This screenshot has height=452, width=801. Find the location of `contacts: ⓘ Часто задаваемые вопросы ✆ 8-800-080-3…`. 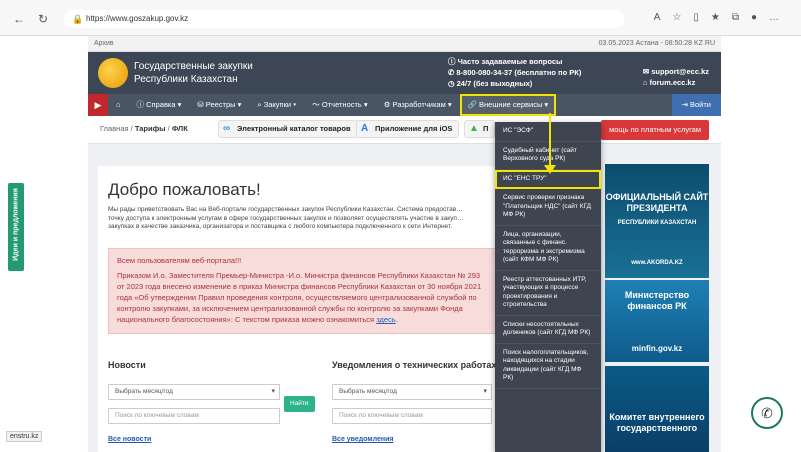

contacts: ⓘ Часто задаваемые вопросы ✆ 8-800-080-3… is located at coordinates (514, 72).